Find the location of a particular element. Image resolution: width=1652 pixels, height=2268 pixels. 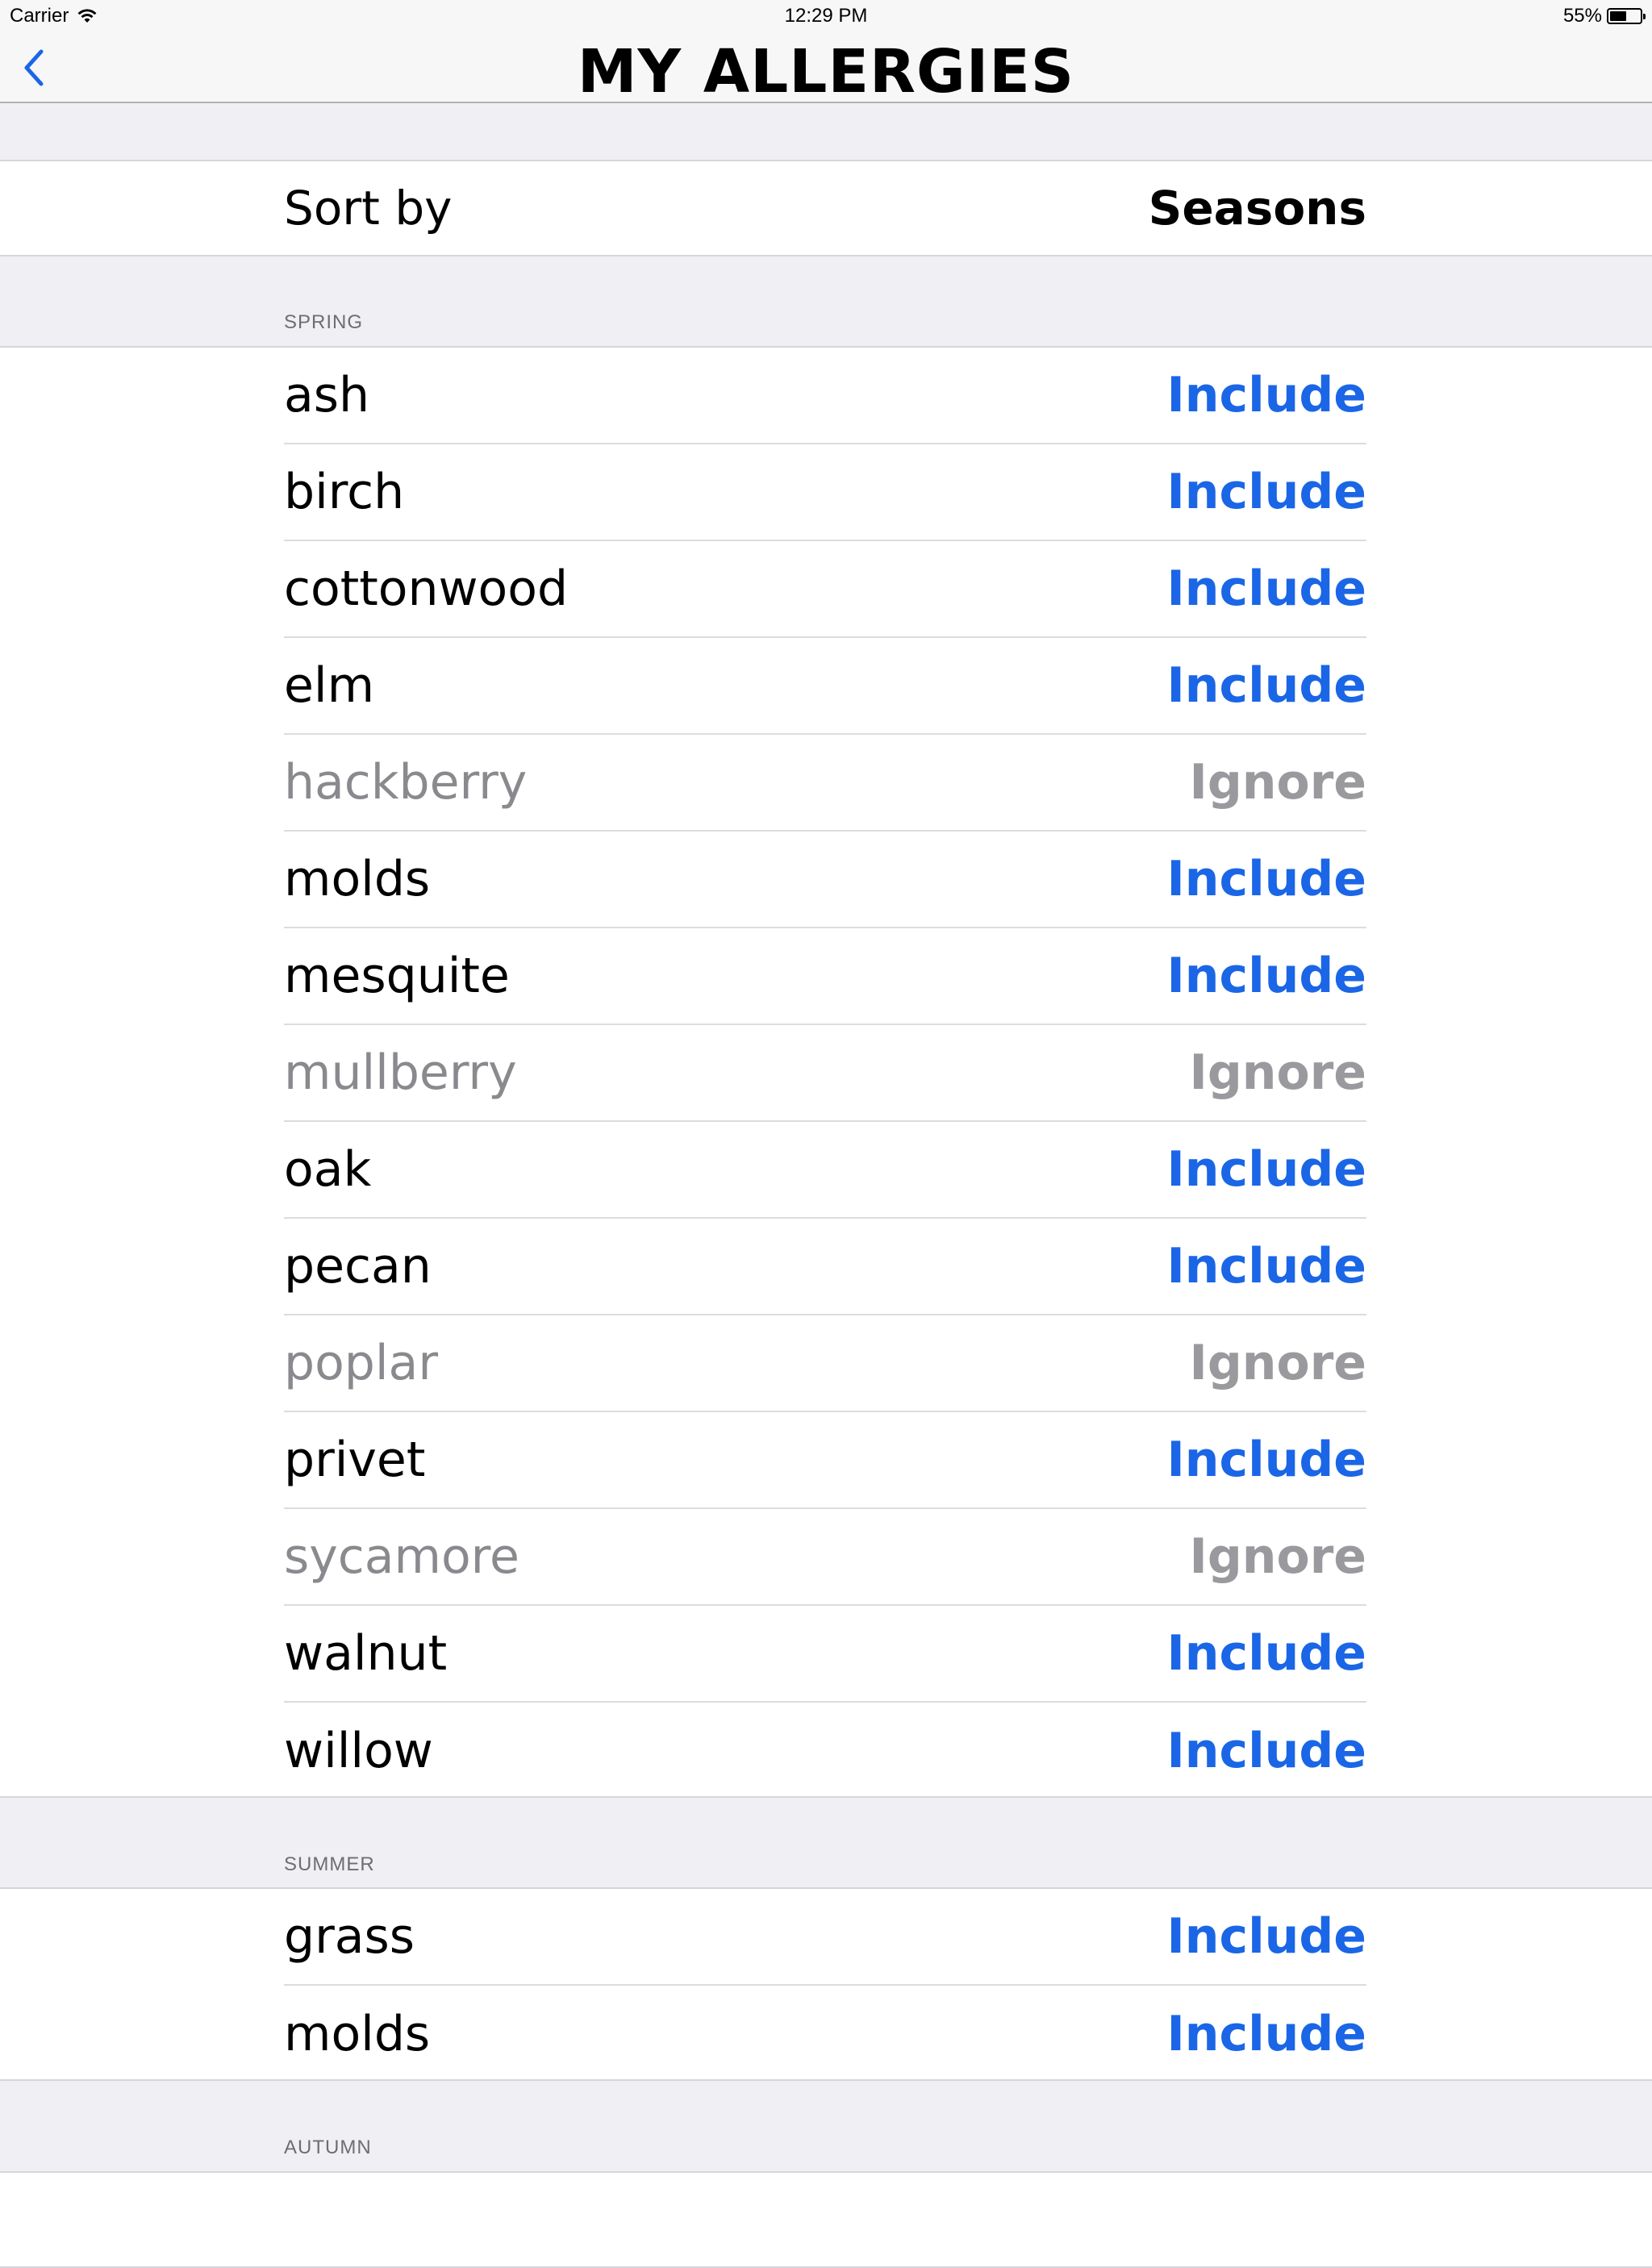

sort-by-row: Sort by Seasons is located at coordinates (825, 208).